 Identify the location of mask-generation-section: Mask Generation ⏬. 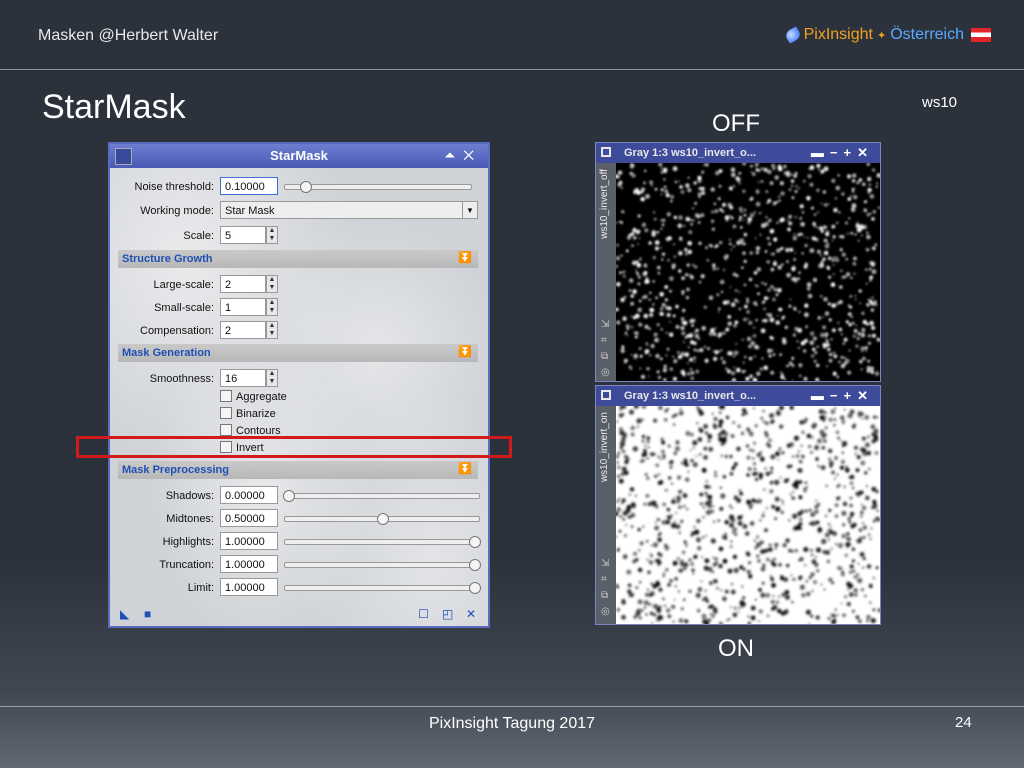
(298, 353).